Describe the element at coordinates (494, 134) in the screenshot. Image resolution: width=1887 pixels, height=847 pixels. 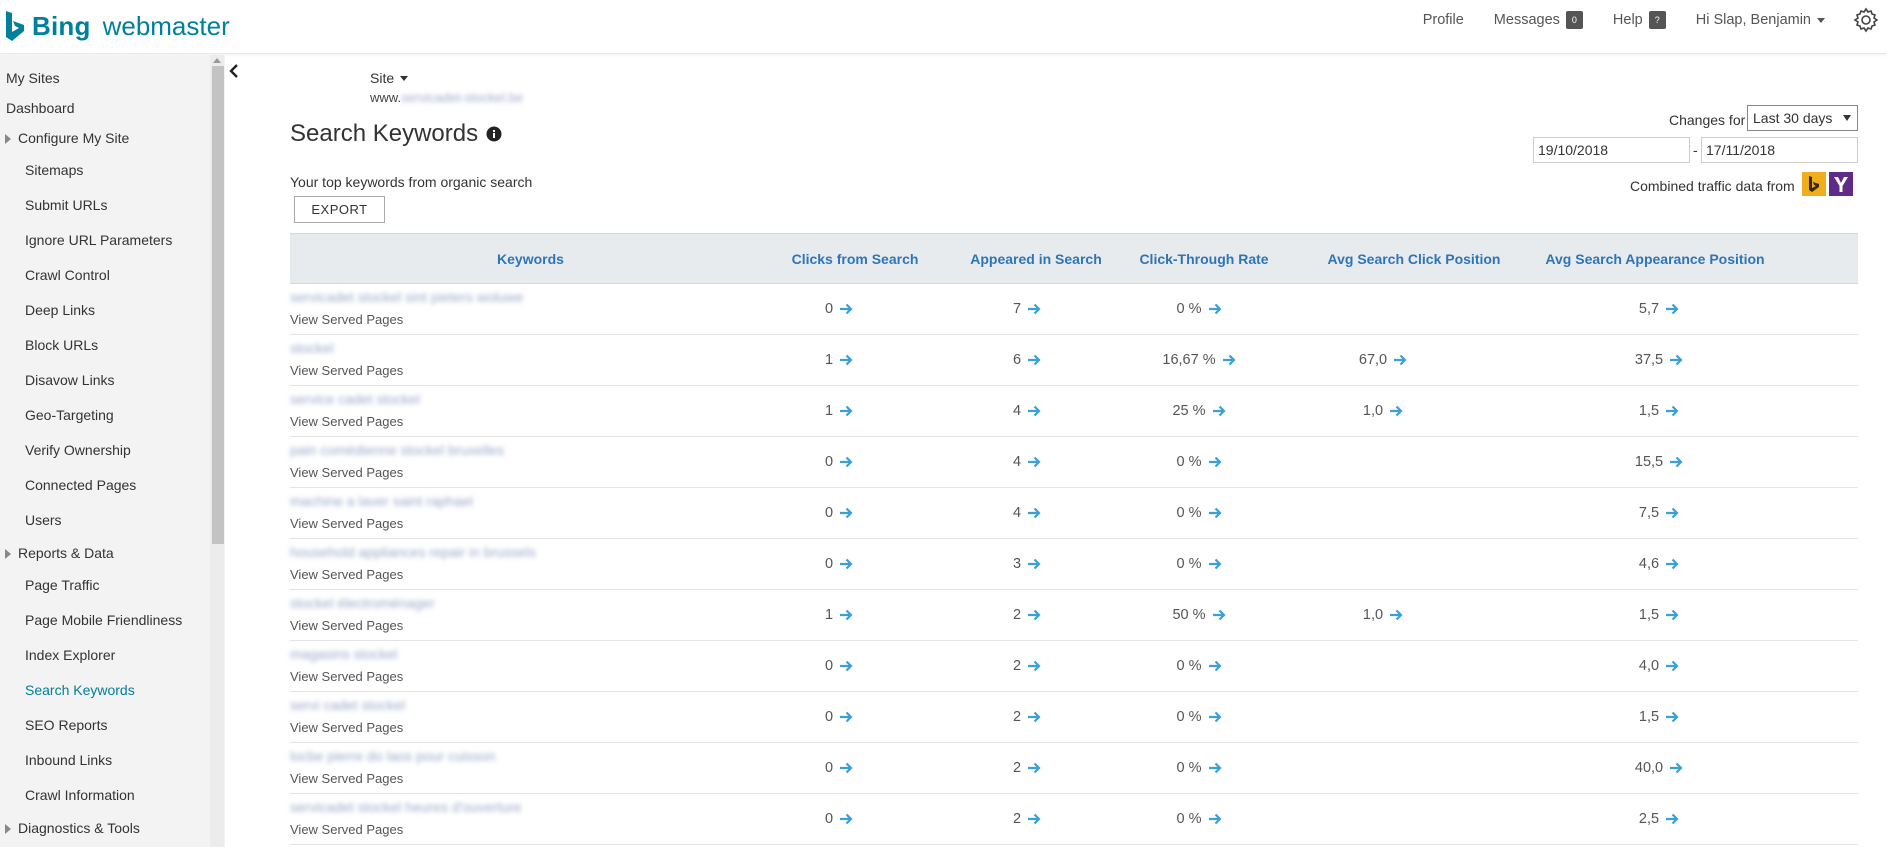
I see `info-icon` at that location.